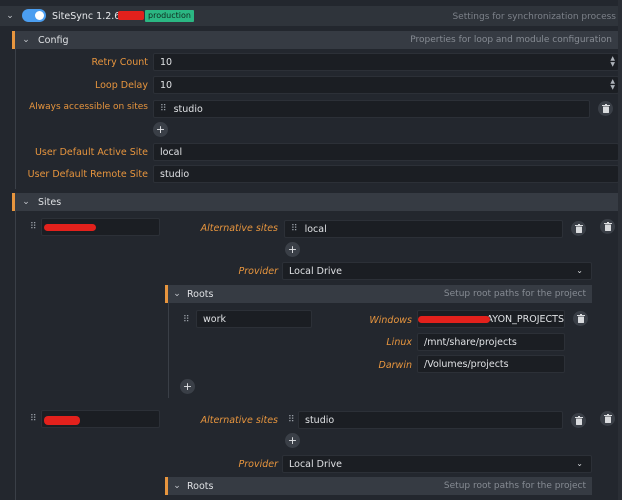  What do you see at coordinates (386, 62) in the screenshot?
I see `retry-count-input: 10 ▲ ▼` at bounding box center [386, 62].